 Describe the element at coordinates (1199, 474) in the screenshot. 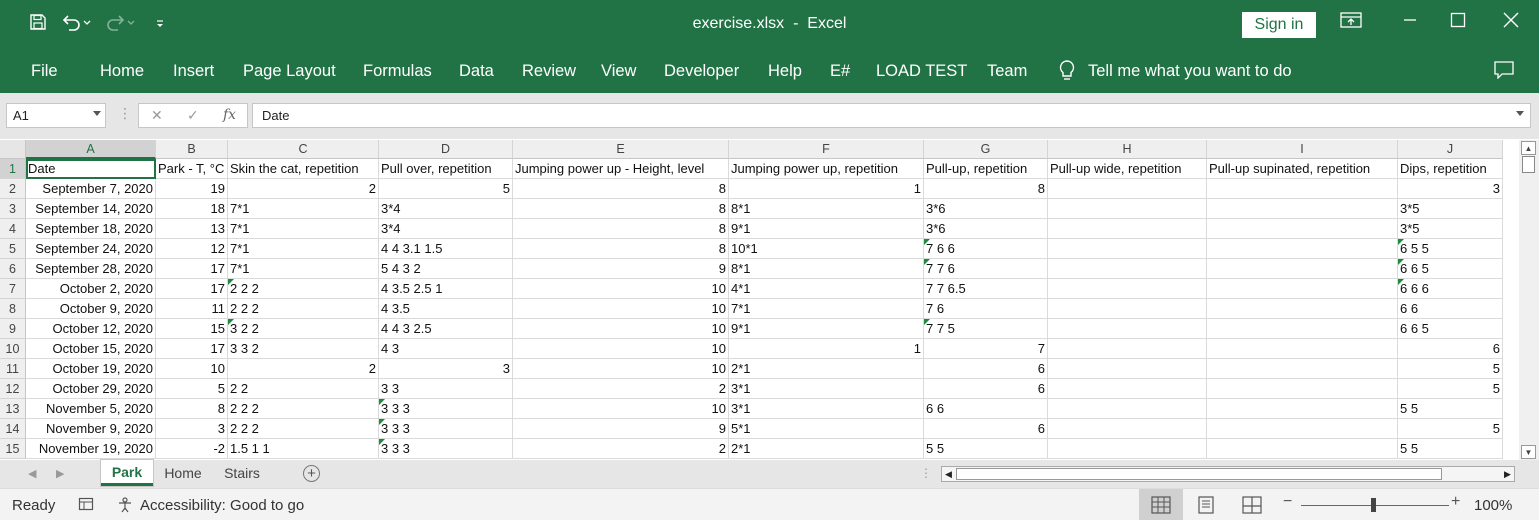

I see `horizontal-scroll-thumb` at that location.